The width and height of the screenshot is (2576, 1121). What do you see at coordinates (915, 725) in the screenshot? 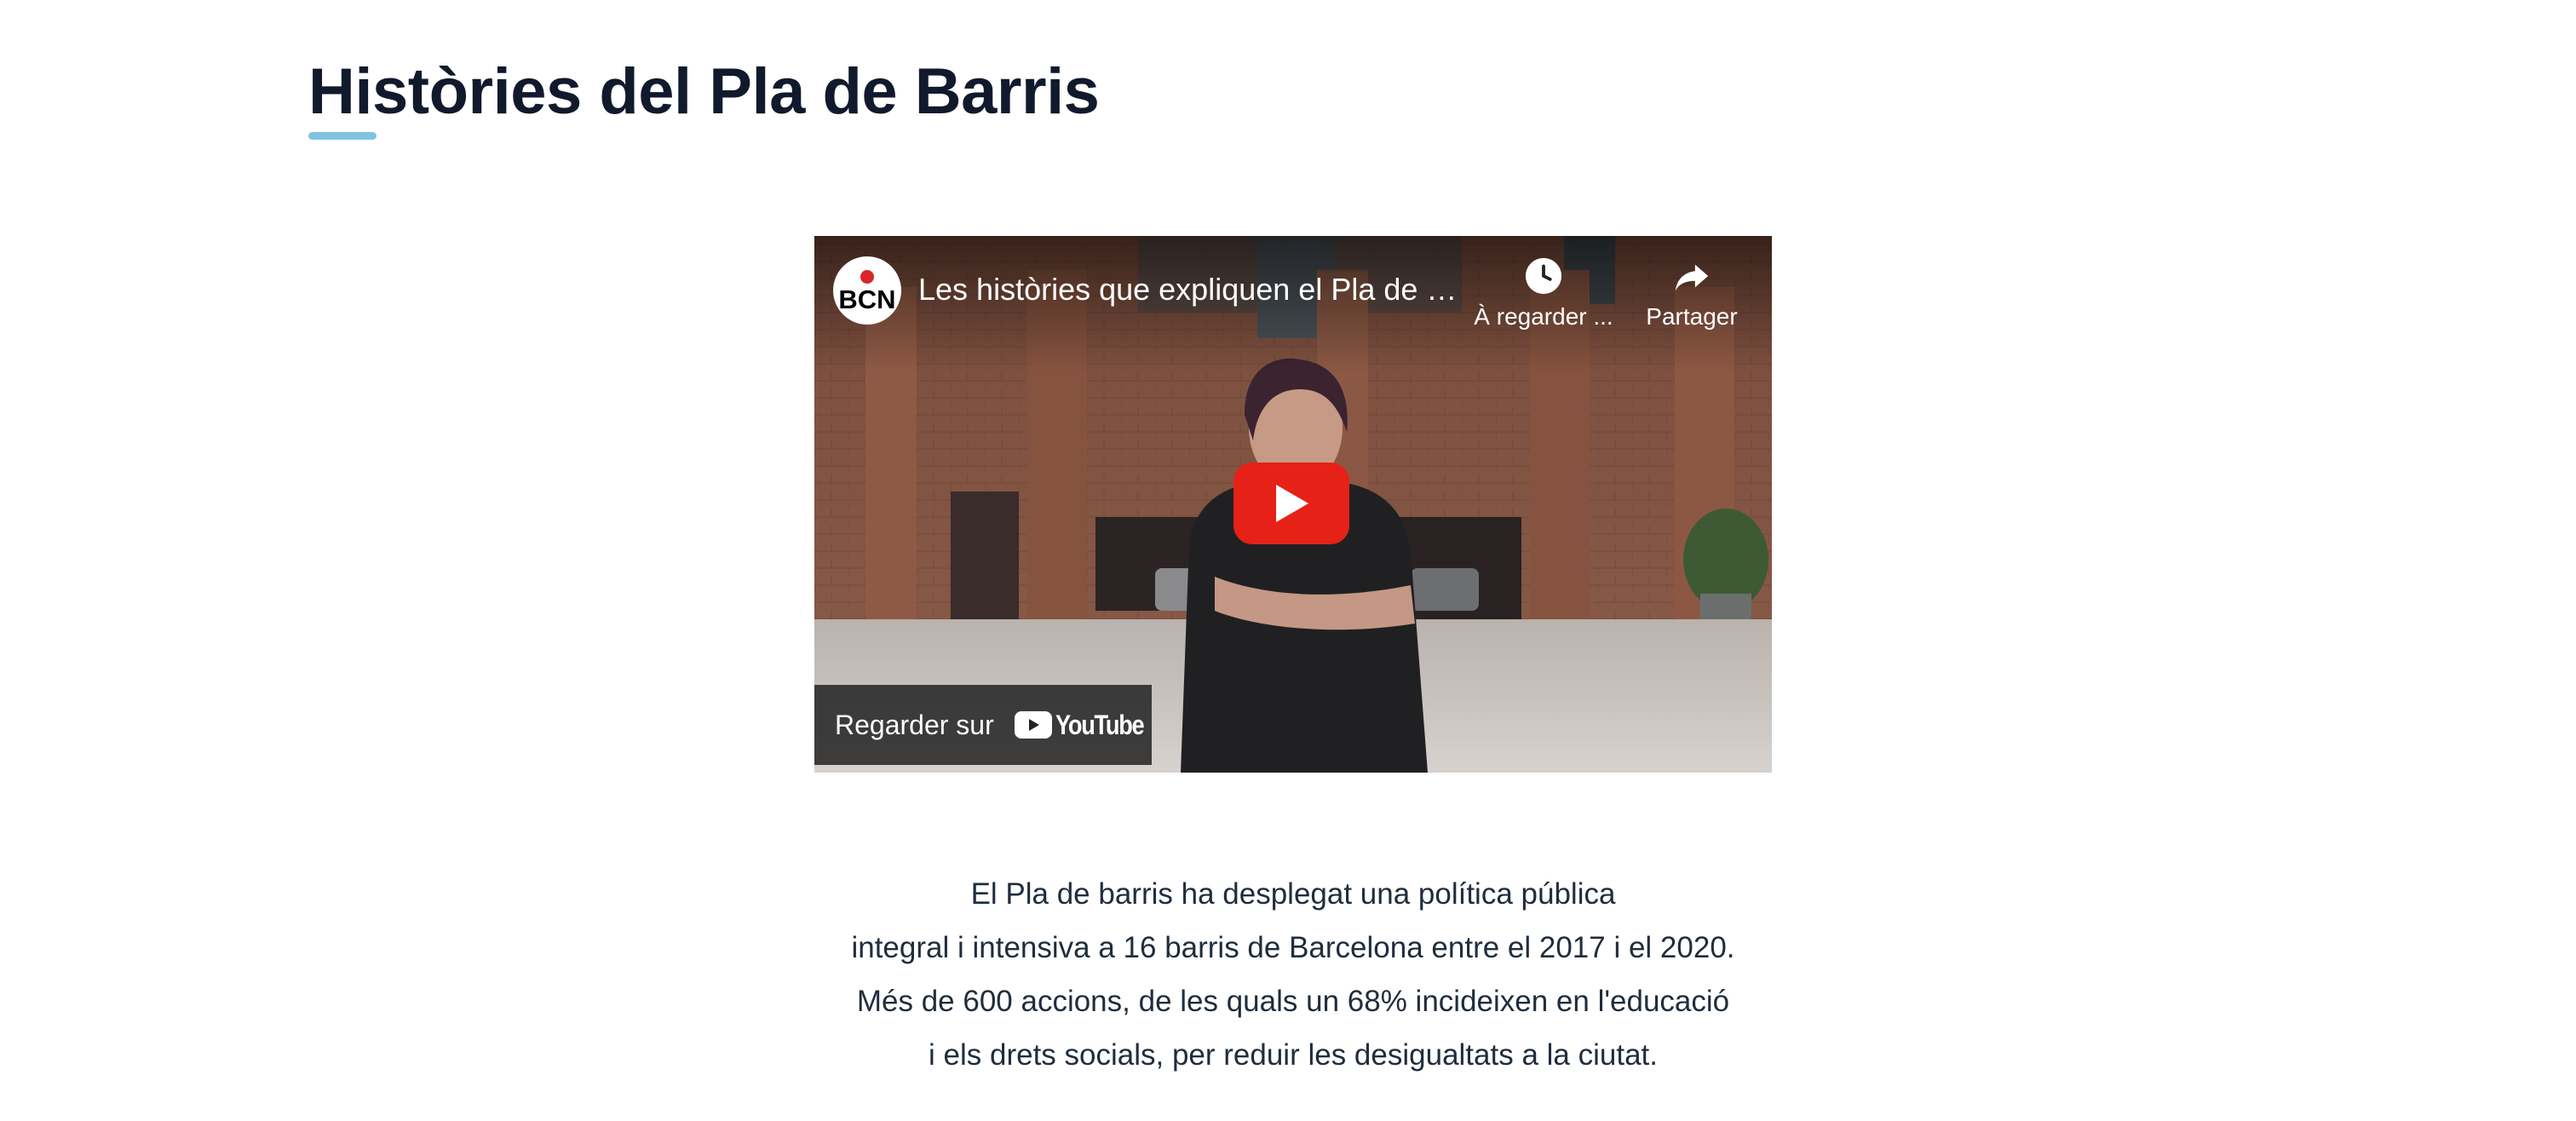
I see `watch-on-label: Regarder sur` at bounding box center [915, 725].